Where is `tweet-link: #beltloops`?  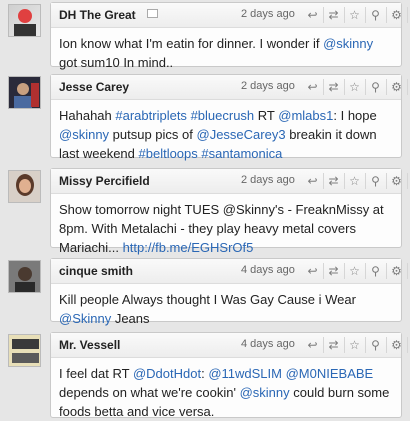 tweet-link: #beltloops is located at coordinates (168, 153).